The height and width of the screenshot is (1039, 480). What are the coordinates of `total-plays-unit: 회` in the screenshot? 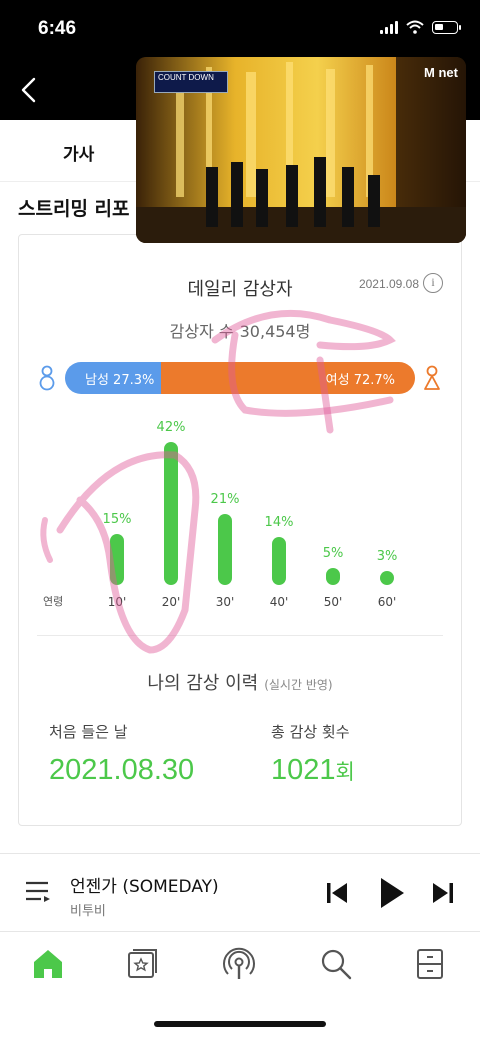 It's located at (345, 772).